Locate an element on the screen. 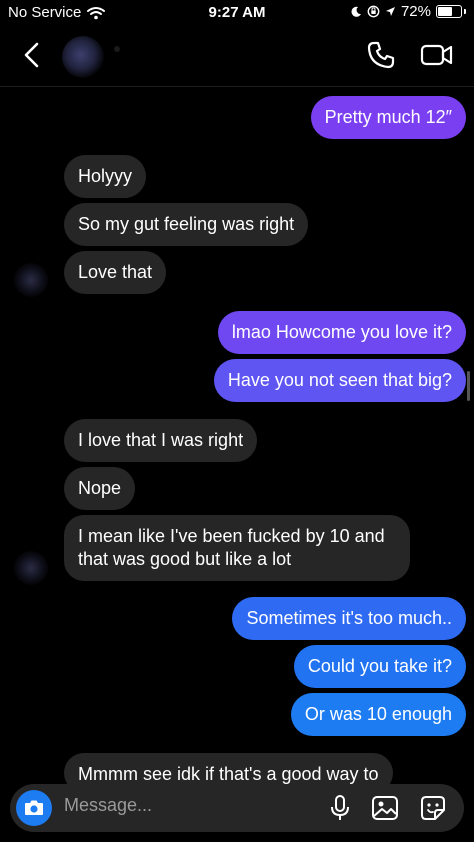  battery-percent: 72% is located at coordinates (415, 11).